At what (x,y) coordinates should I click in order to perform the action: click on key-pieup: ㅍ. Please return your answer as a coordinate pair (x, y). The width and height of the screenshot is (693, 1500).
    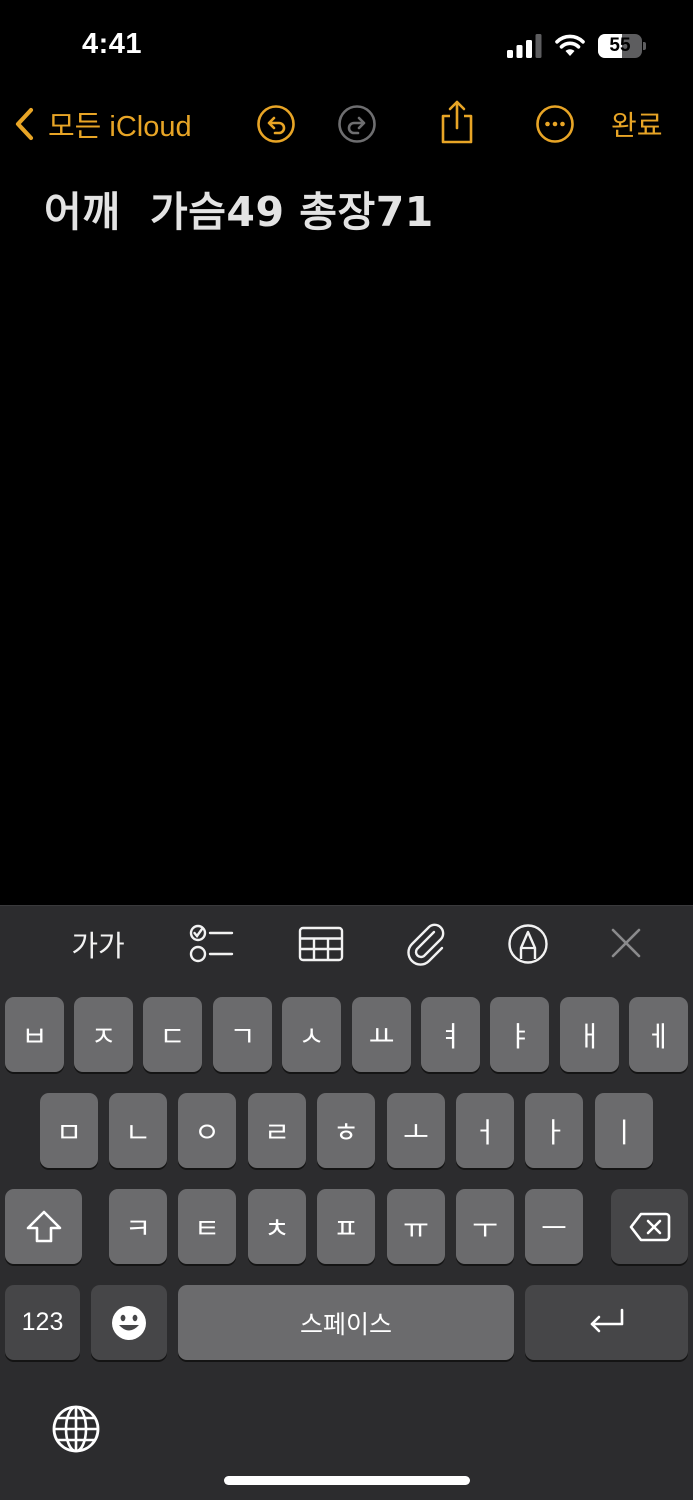
    Looking at the image, I should click on (346, 1226).